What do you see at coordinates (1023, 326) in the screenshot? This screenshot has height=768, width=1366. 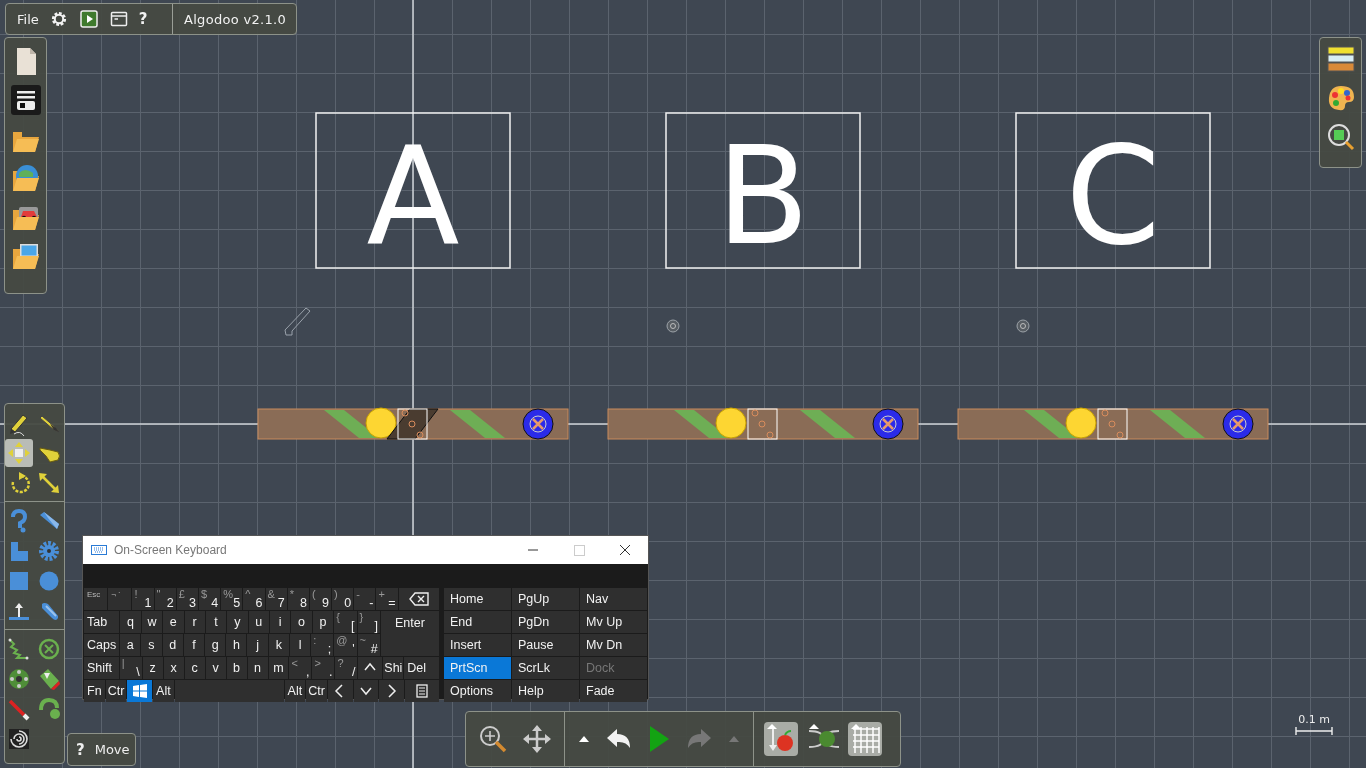 I see `pin-marker` at bounding box center [1023, 326].